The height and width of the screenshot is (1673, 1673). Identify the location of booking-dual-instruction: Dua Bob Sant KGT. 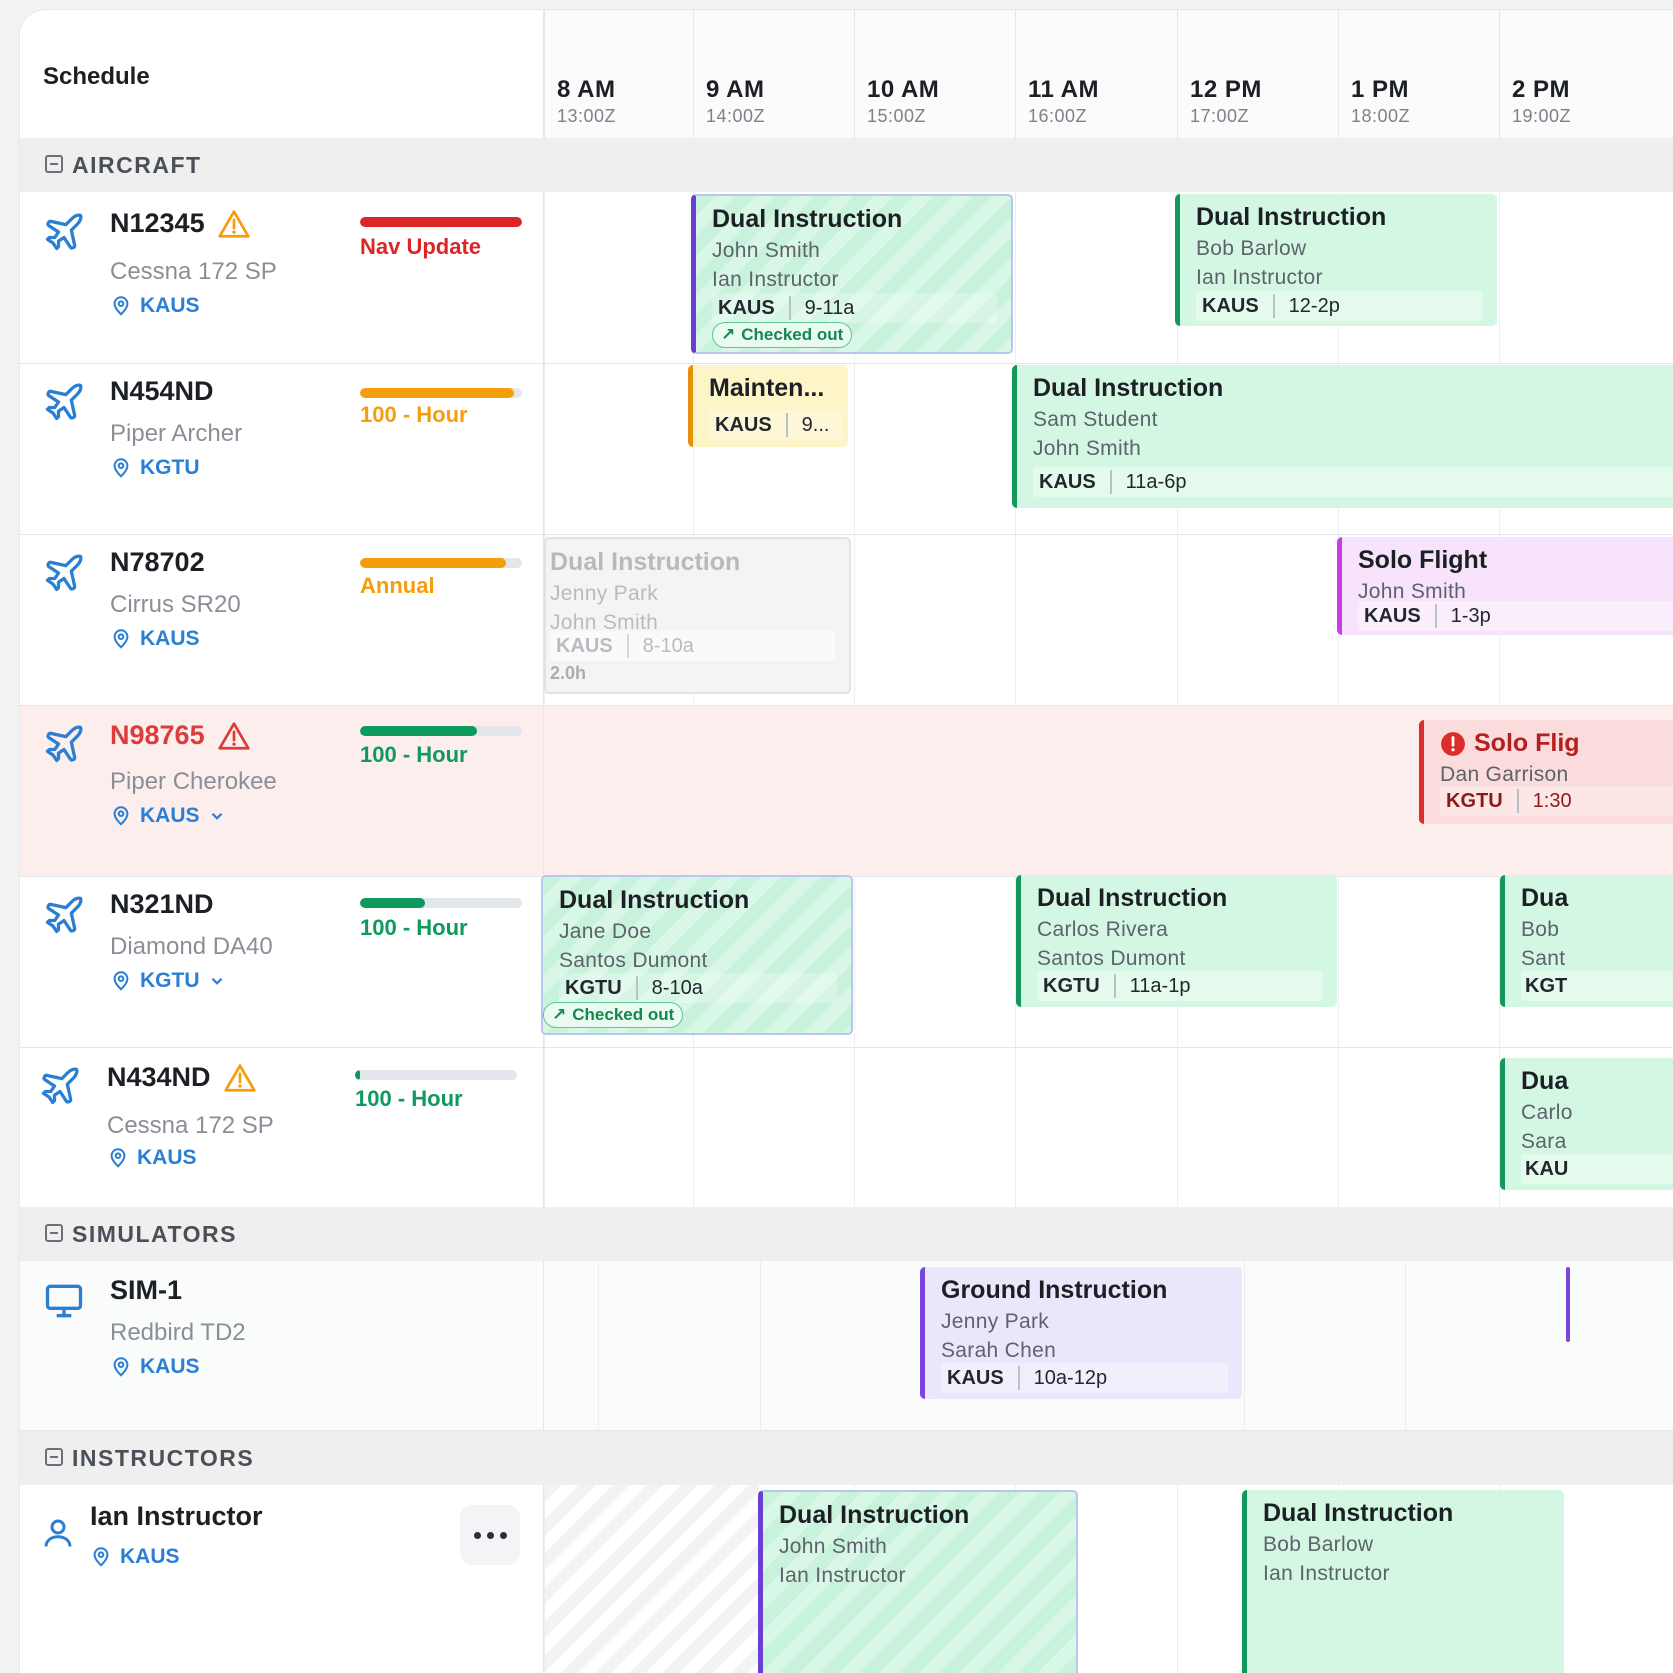
(1586, 941).